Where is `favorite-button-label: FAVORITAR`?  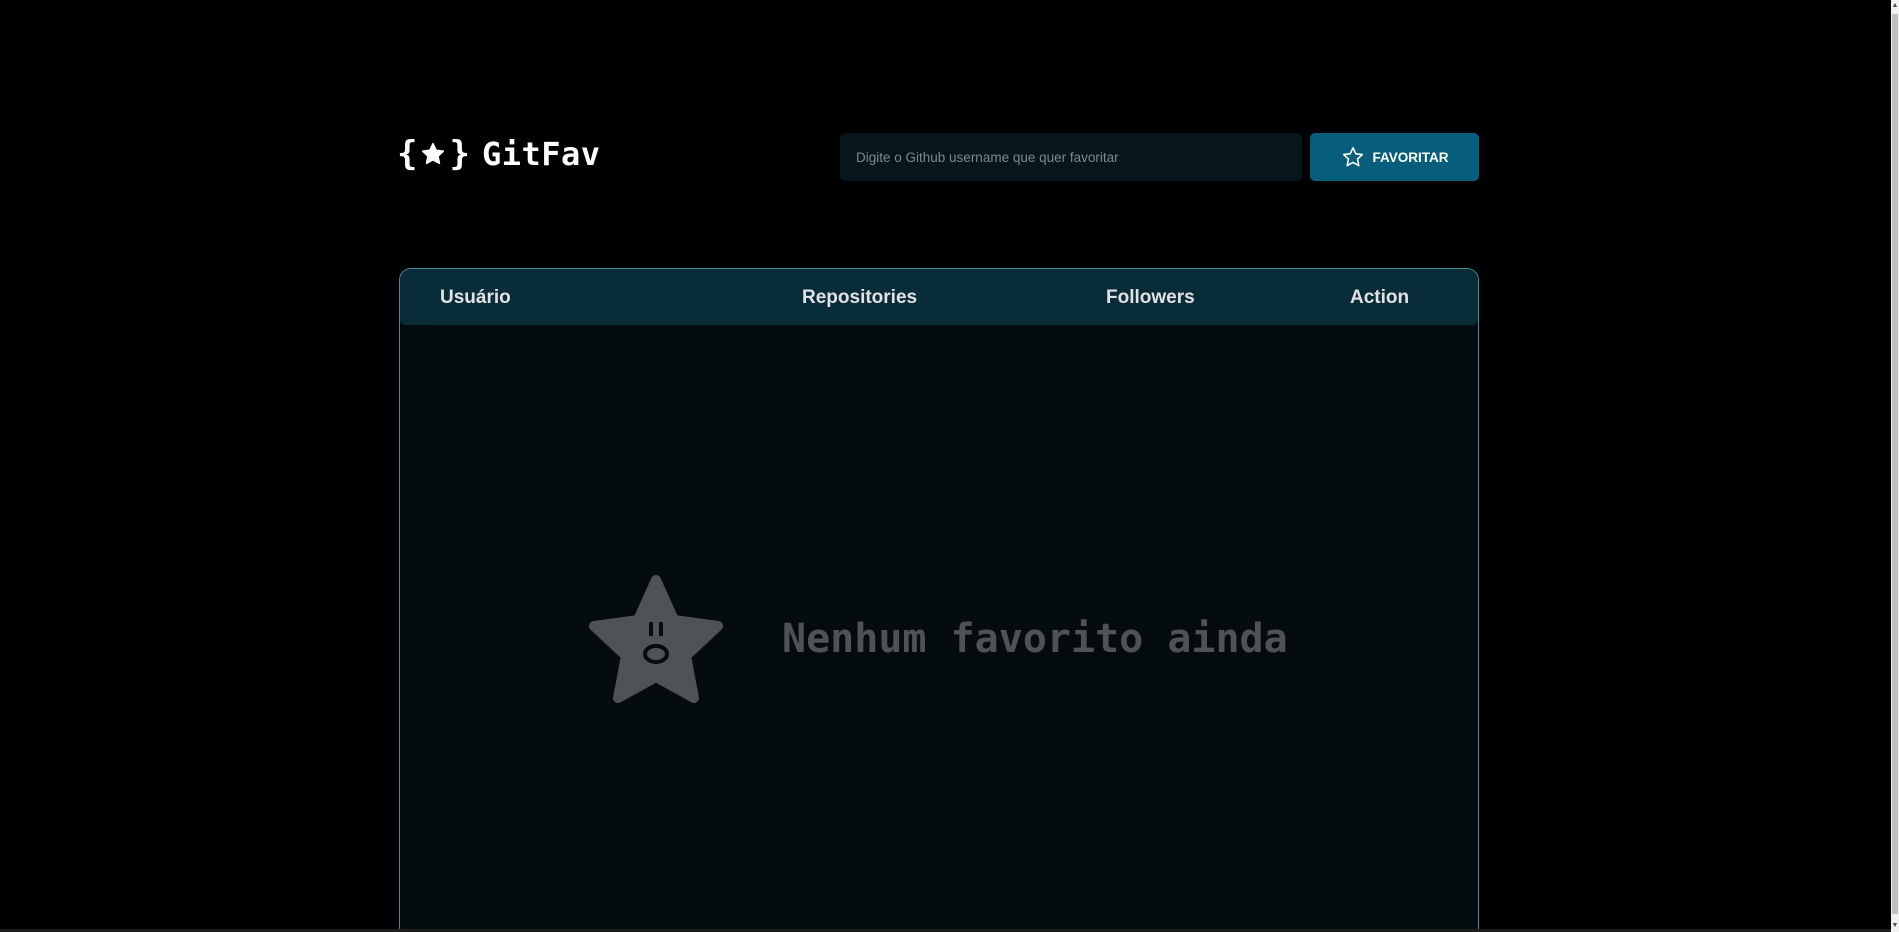
favorite-button-label: FAVORITAR is located at coordinates (1410, 157).